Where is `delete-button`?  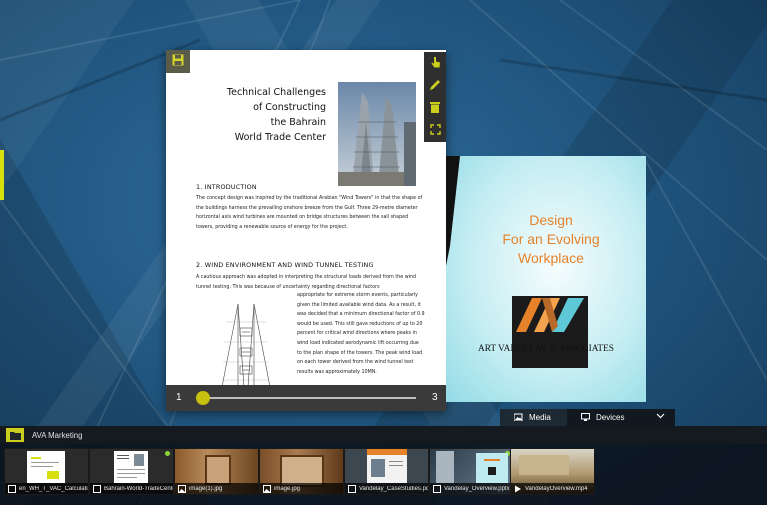 delete-button is located at coordinates (435, 109).